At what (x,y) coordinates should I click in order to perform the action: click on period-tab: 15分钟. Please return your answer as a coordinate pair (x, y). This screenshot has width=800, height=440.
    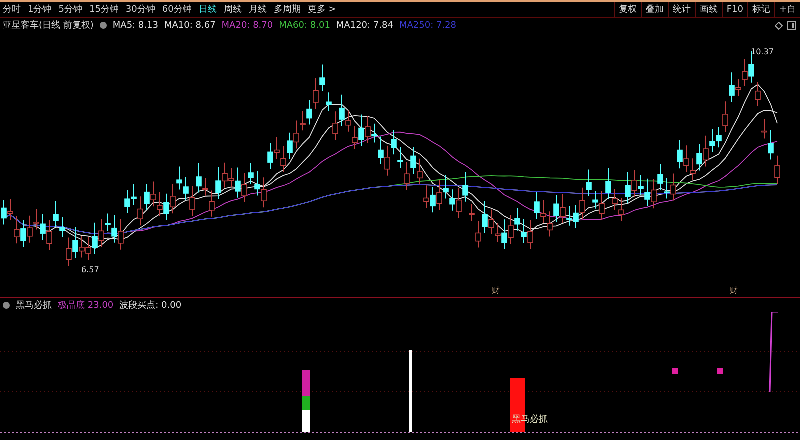
    Looking at the image, I should click on (104, 9).